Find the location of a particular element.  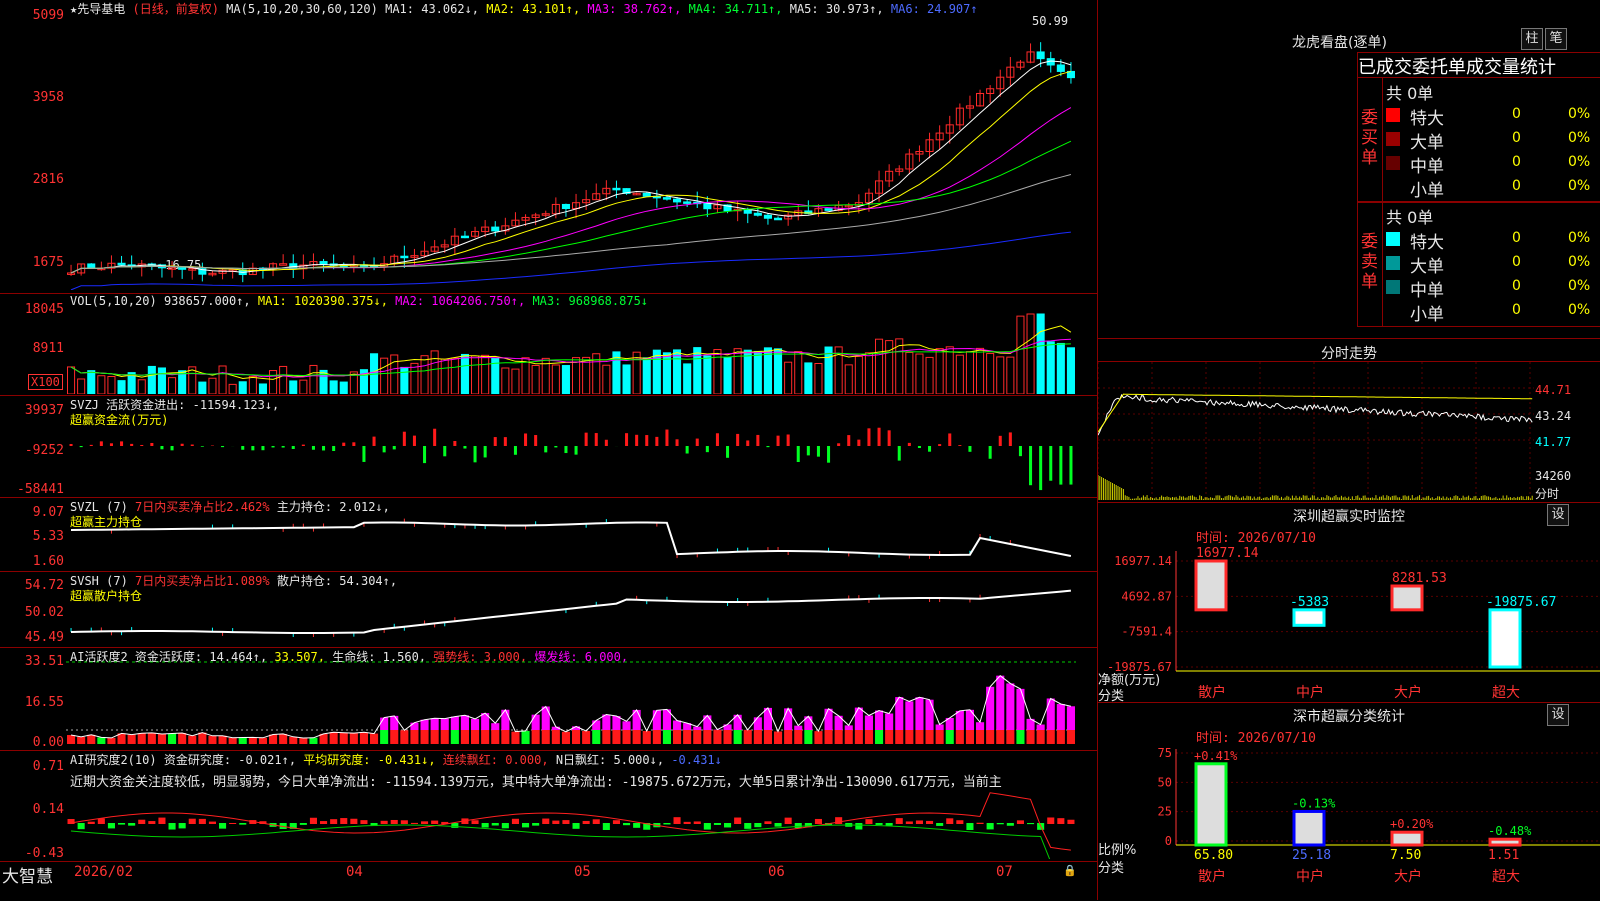

classify-value-label: 25.18 is located at coordinates (1311, 855).